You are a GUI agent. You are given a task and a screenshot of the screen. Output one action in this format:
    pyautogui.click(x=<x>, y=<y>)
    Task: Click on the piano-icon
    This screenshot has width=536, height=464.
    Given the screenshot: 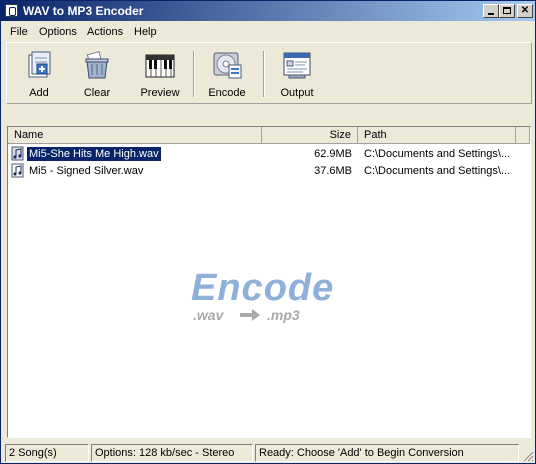 What is the action you would take?
    pyautogui.click(x=160, y=66)
    